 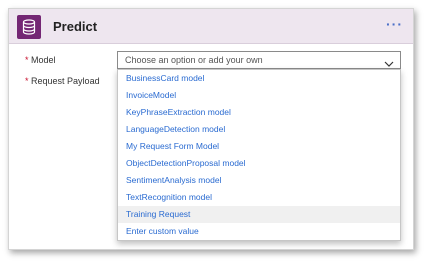 What do you see at coordinates (259, 214) in the screenshot?
I see `dropdown-option-training-request: Training Request` at bounding box center [259, 214].